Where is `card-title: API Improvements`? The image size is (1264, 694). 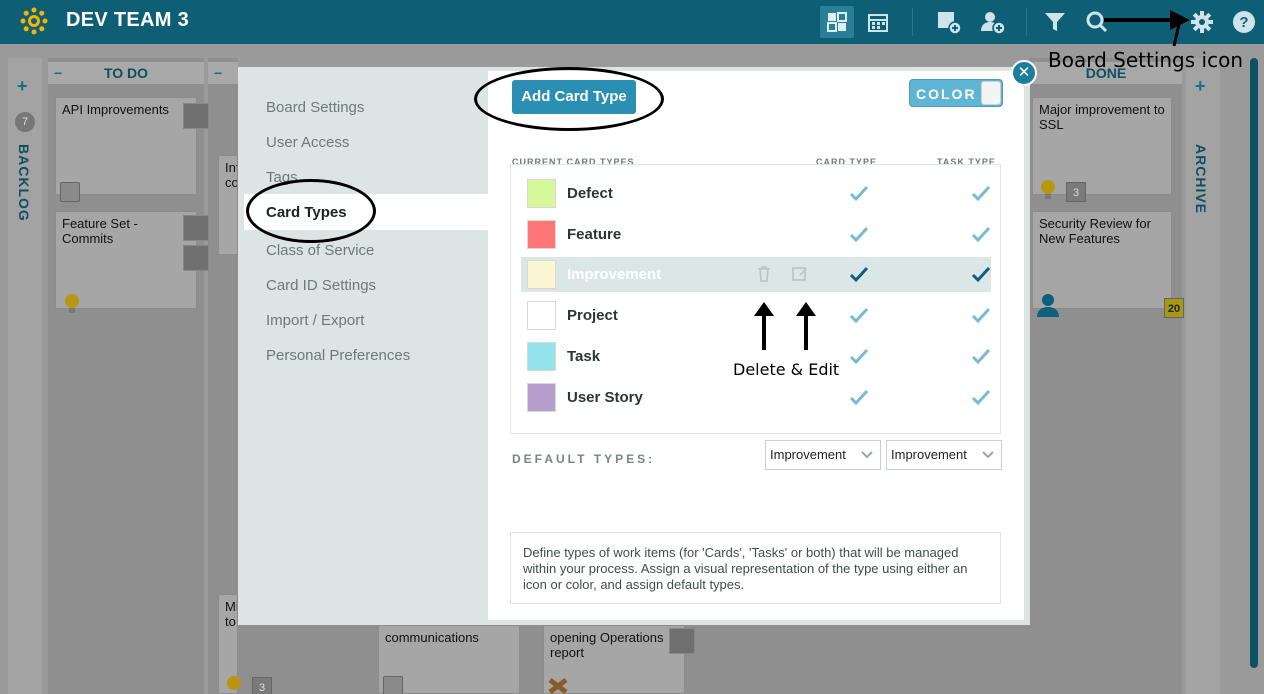 card-title: API Improvements is located at coordinates (115, 109).